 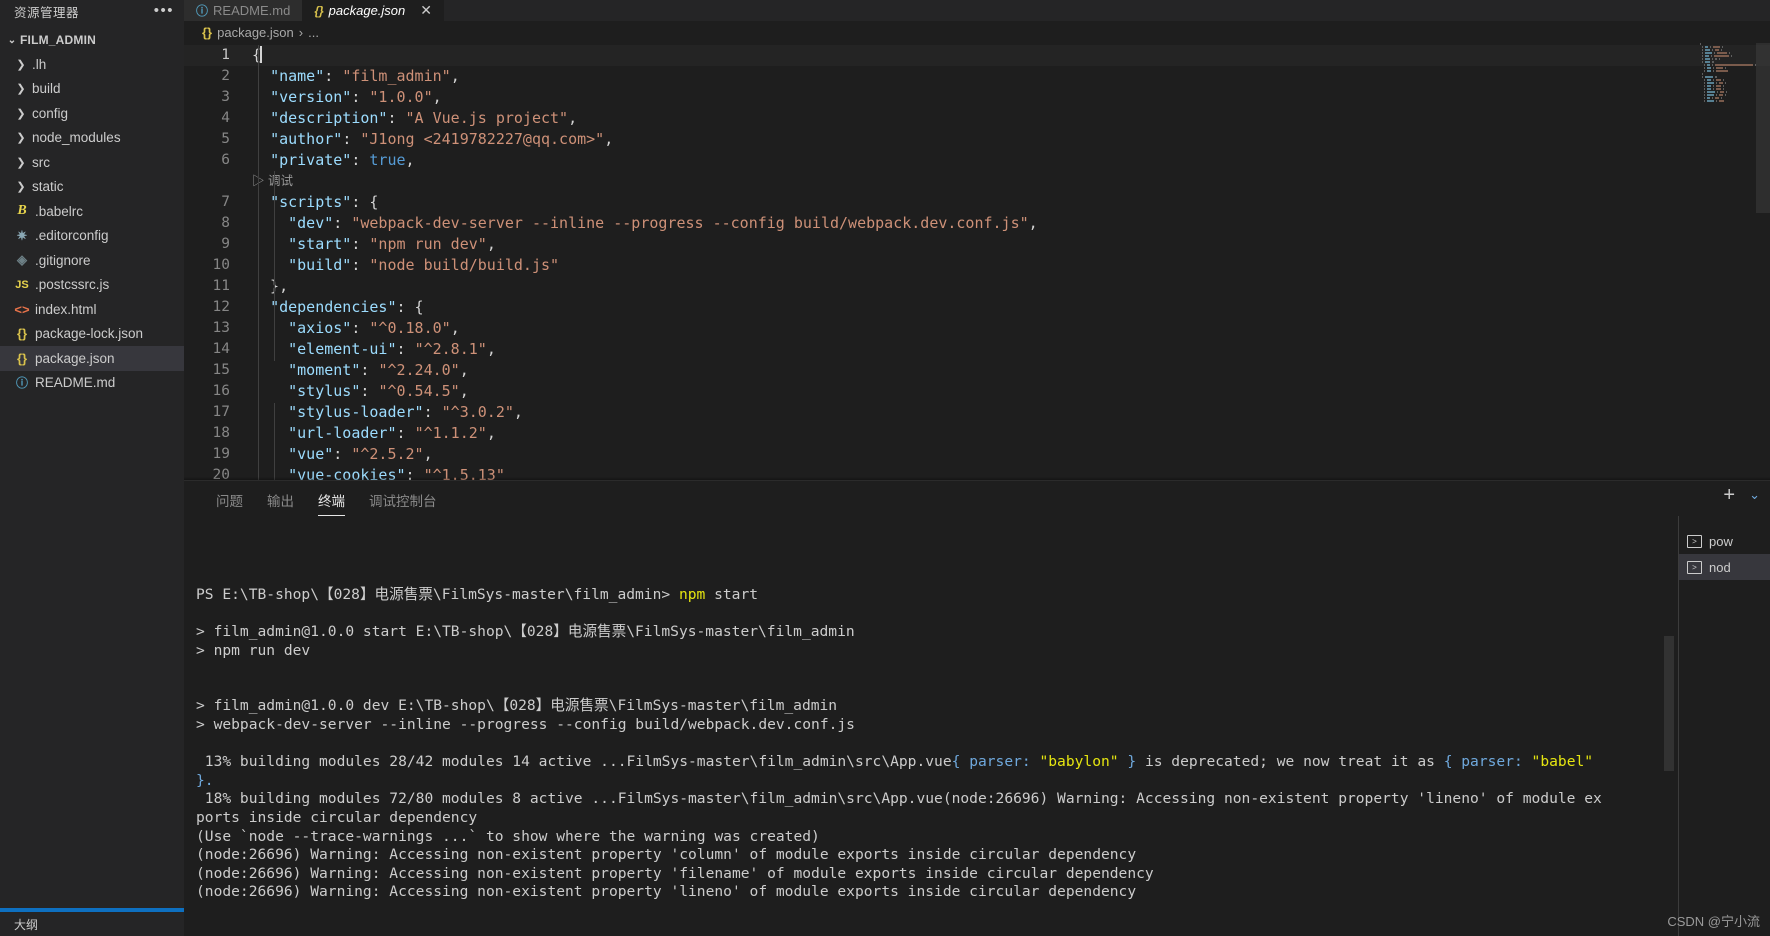 What do you see at coordinates (977, 265) in the screenshot?
I see `code-line: 10 "build": "node build/build.js"` at bounding box center [977, 265].